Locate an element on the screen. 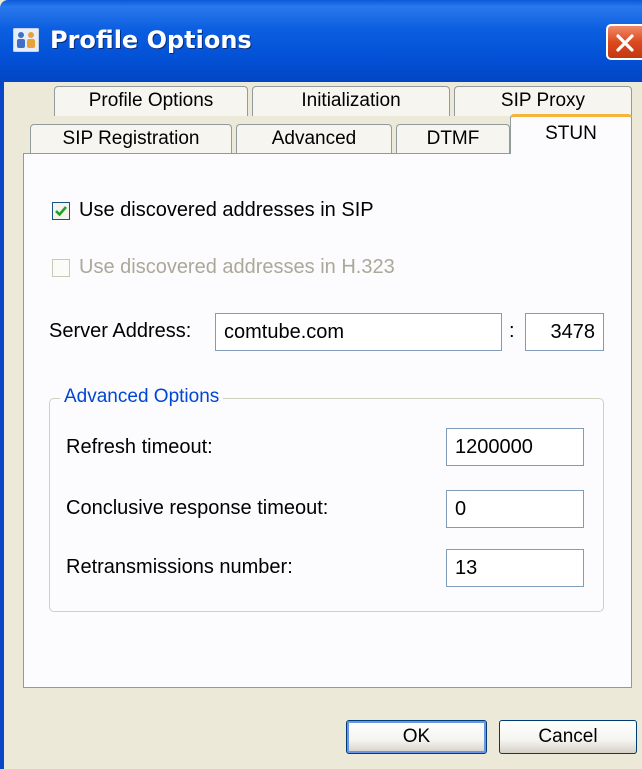 The image size is (642, 769). conclusive-timeout-label: Conclusive response timeout: is located at coordinates (197, 508).